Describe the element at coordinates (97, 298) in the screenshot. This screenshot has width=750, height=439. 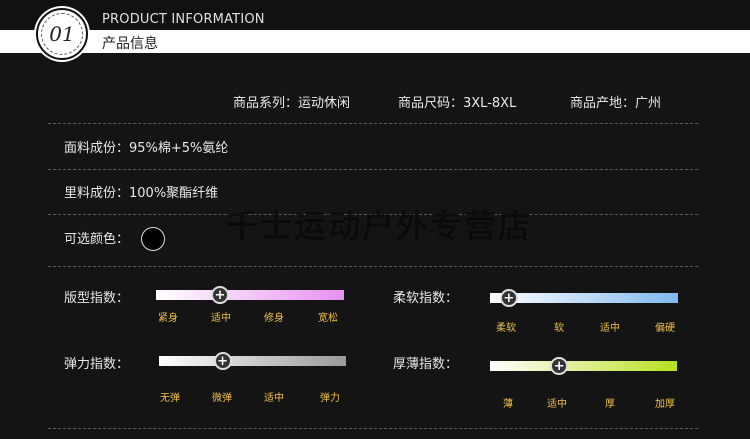
I see `fit-index-label: 版型指数：` at that location.